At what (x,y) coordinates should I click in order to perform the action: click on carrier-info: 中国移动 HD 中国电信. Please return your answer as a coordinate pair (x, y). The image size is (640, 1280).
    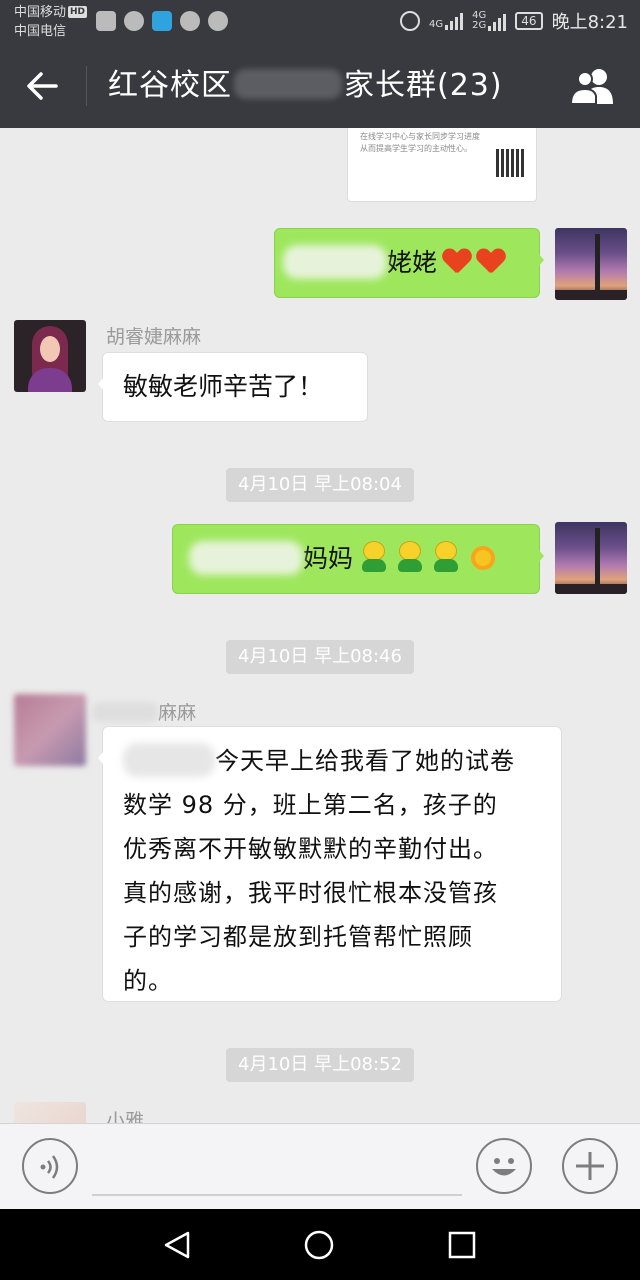
    Looking at the image, I should click on (51, 22).